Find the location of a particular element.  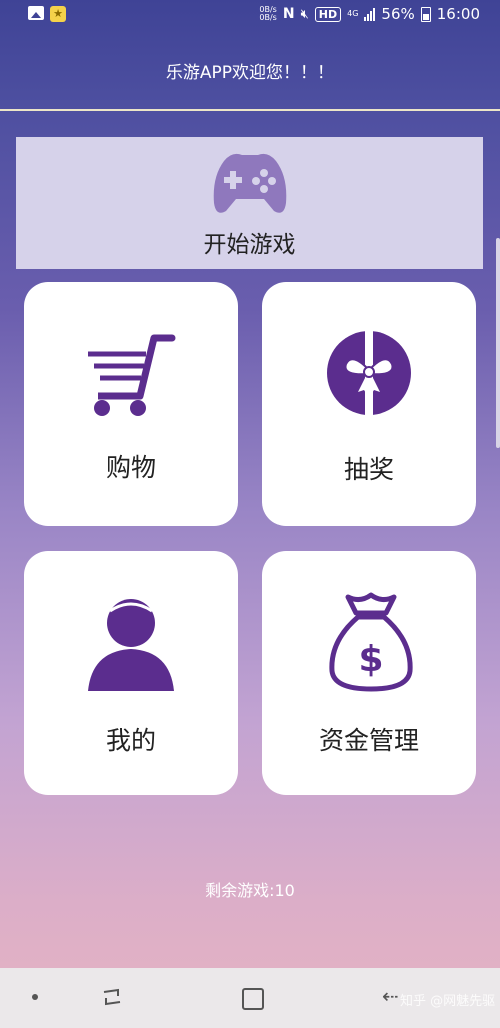

start-game-label: 开始游戏 is located at coordinates (249, 245).